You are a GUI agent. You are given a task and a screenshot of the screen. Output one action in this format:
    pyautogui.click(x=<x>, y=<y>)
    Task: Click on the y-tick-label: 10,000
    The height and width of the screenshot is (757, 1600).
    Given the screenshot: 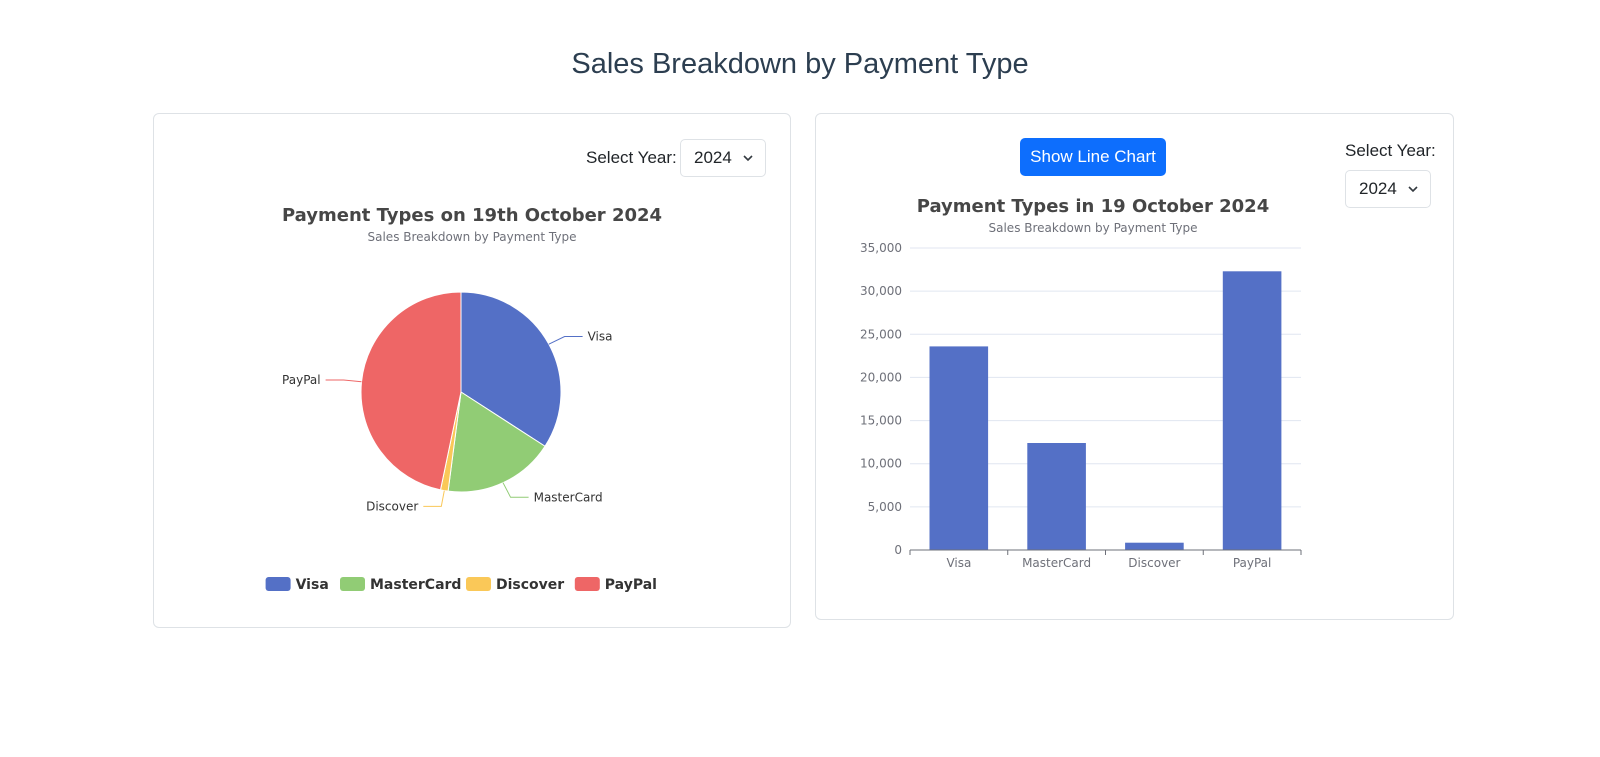 What is the action you would take?
    pyautogui.click(x=881, y=464)
    